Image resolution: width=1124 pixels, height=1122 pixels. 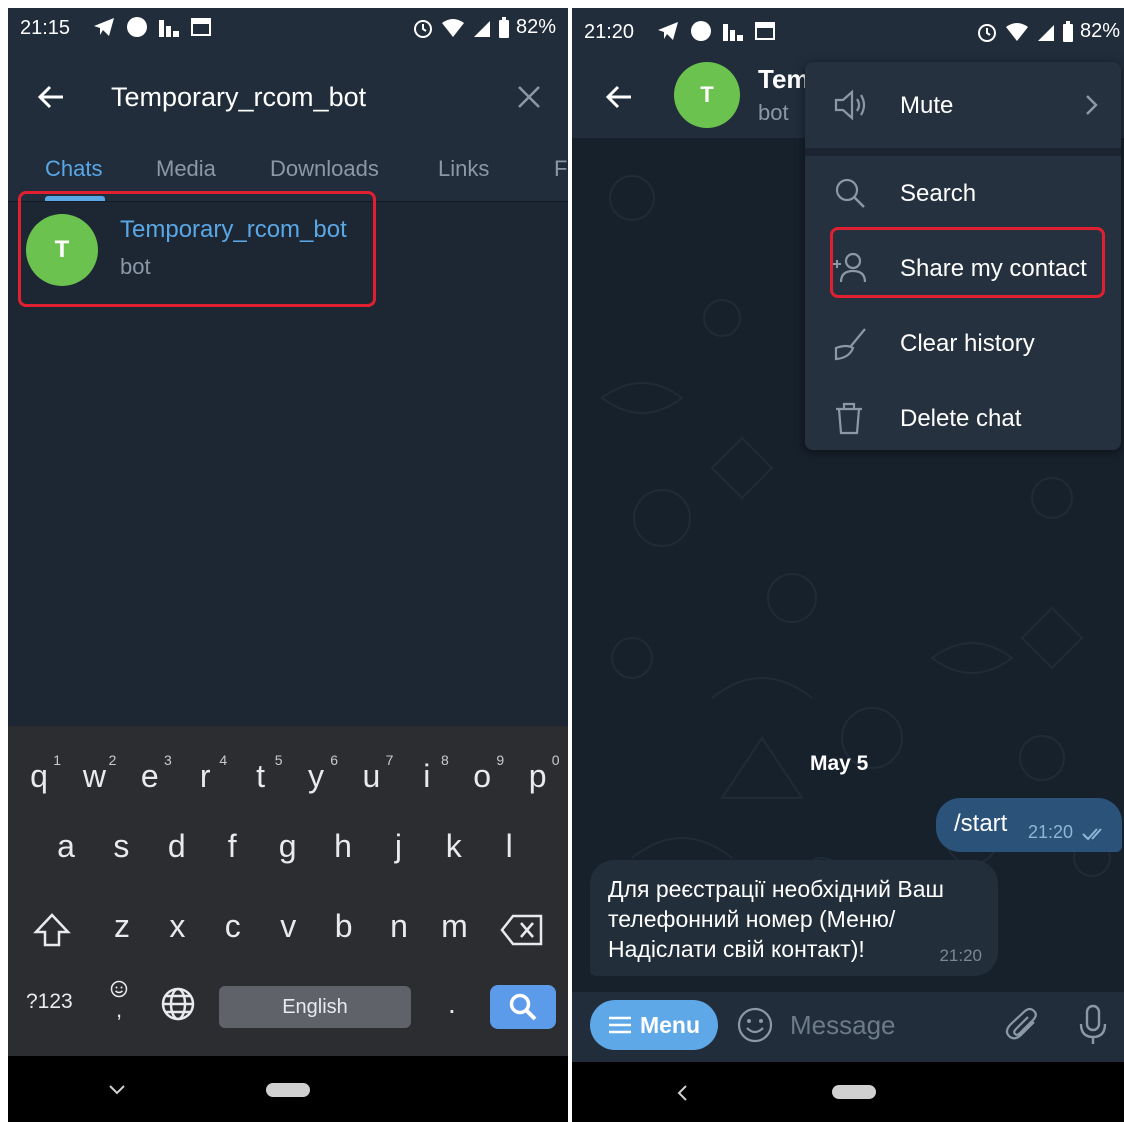 What do you see at coordinates (186, 169) in the screenshot?
I see `tab-media: Media` at bounding box center [186, 169].